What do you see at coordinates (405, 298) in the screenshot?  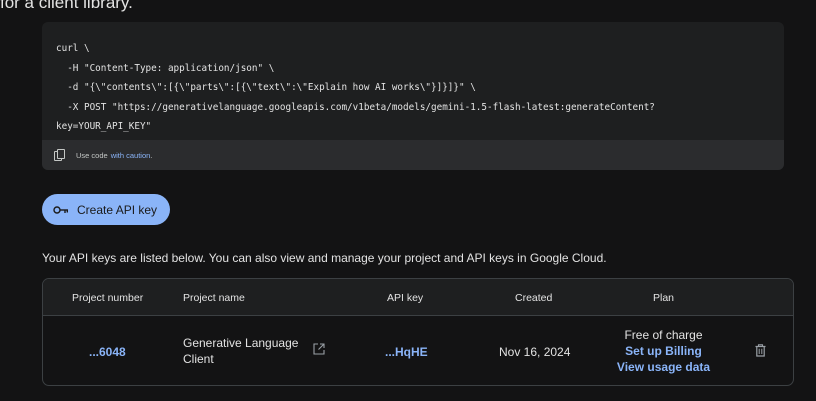 I see `header-api-key: API key` at bounding box center [405, 298].